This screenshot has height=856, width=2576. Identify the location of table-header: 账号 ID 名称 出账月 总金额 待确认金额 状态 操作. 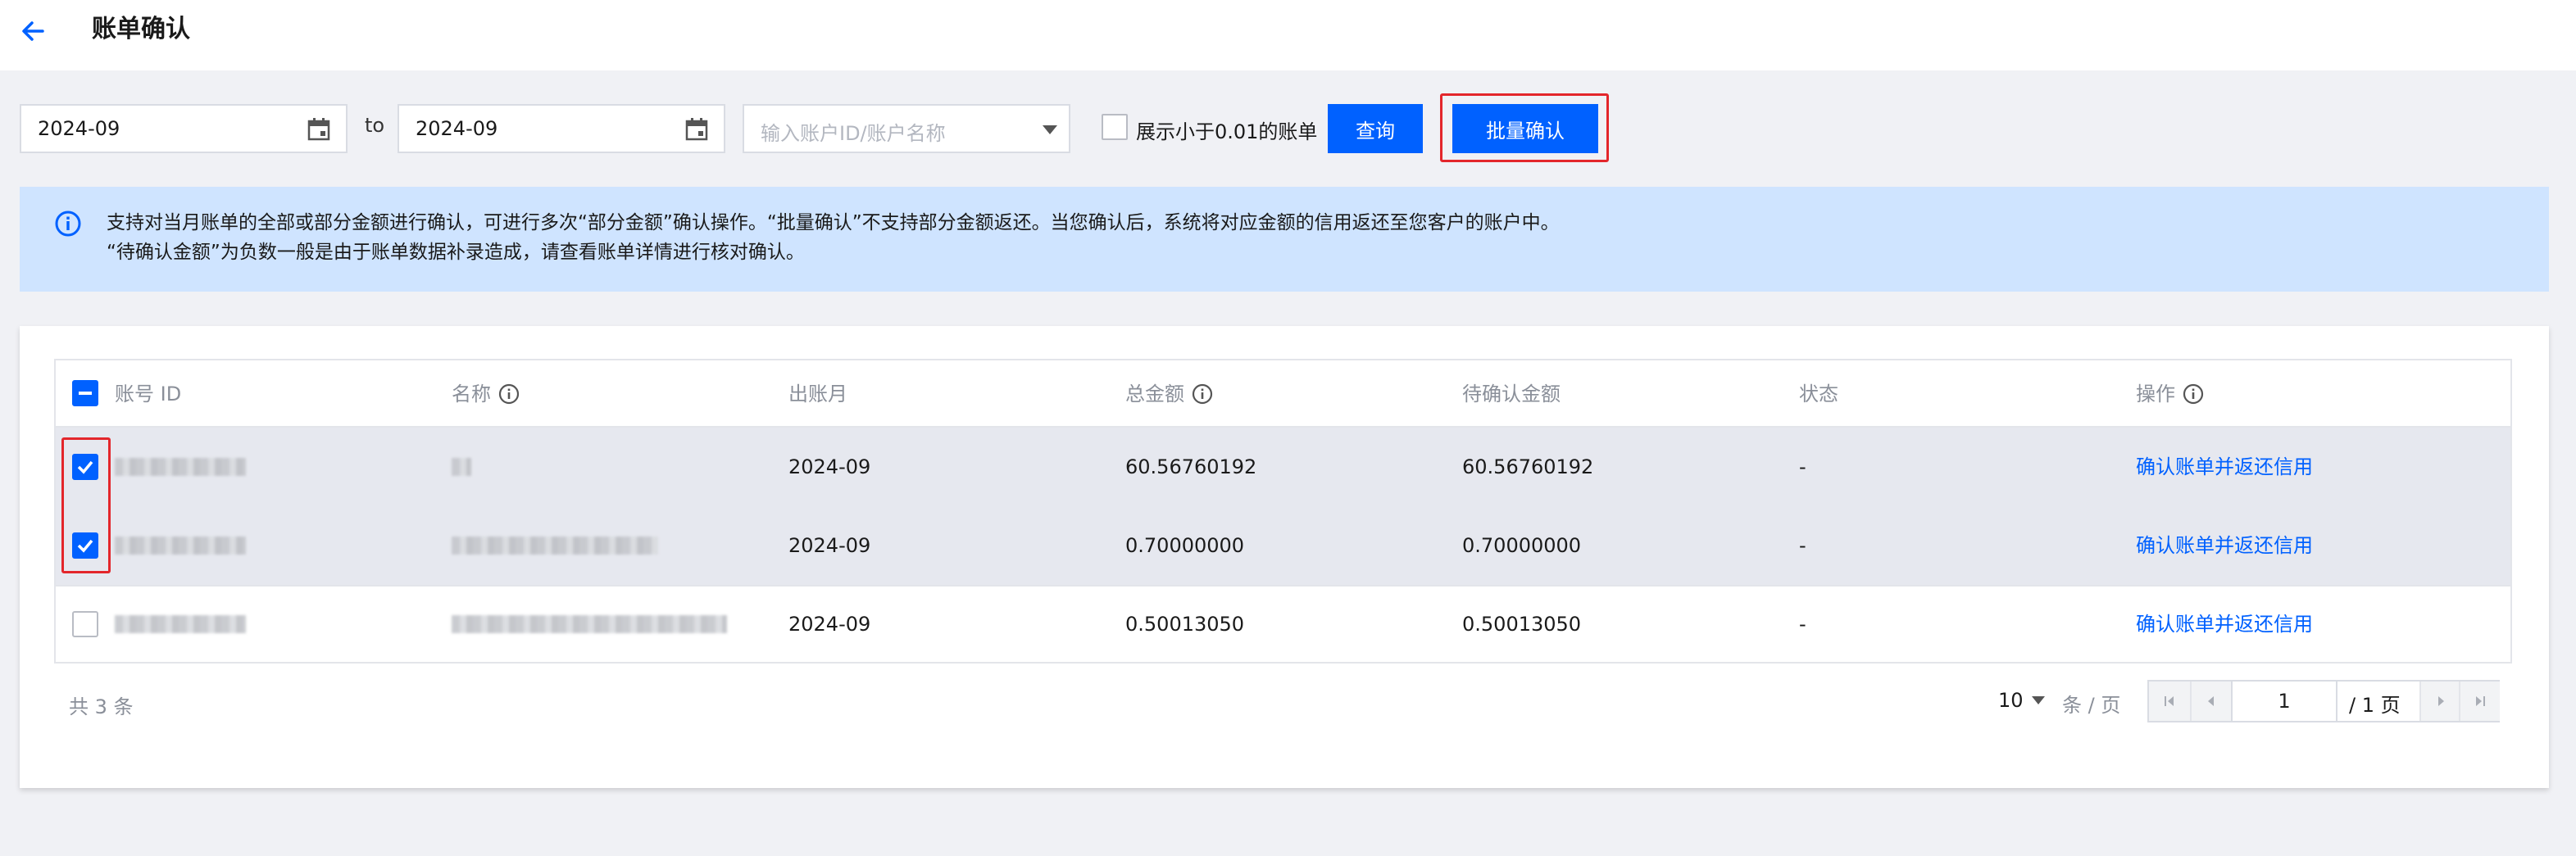
(1283, 394).